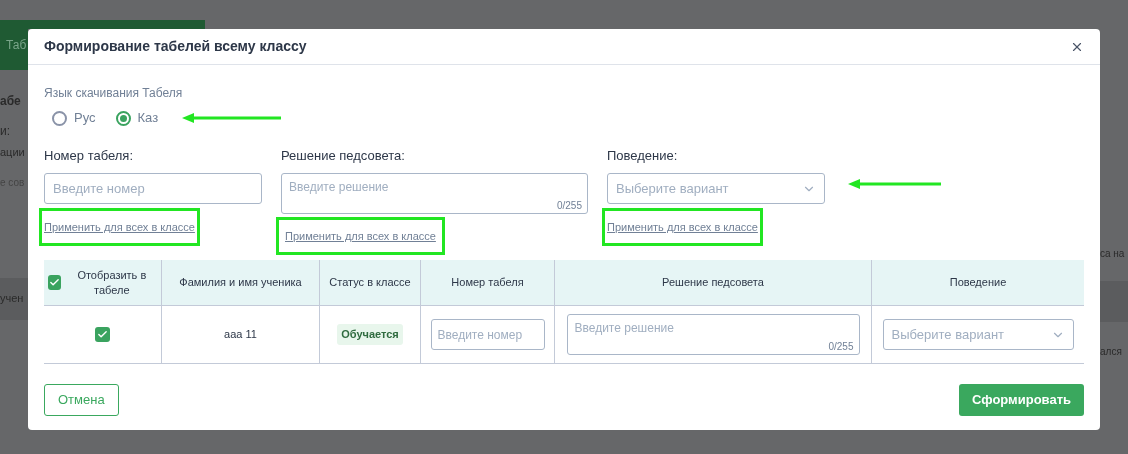  I want to click on cancel-button: Отмена, so click(81, 400).